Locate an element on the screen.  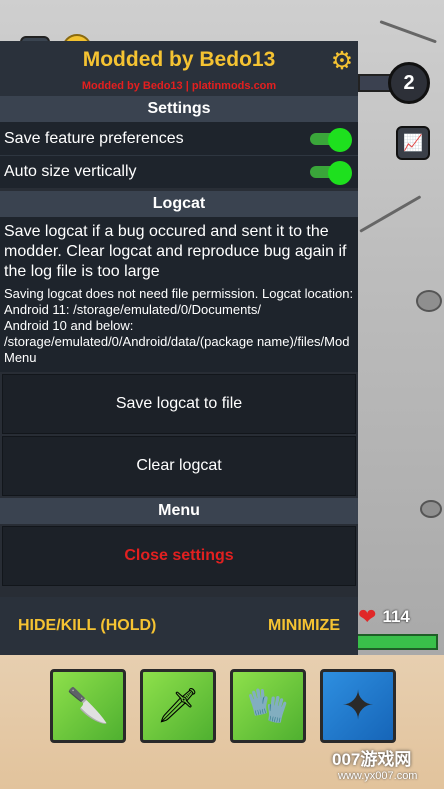
knife-icon: 🔪 is located at coordinates (88, 706).